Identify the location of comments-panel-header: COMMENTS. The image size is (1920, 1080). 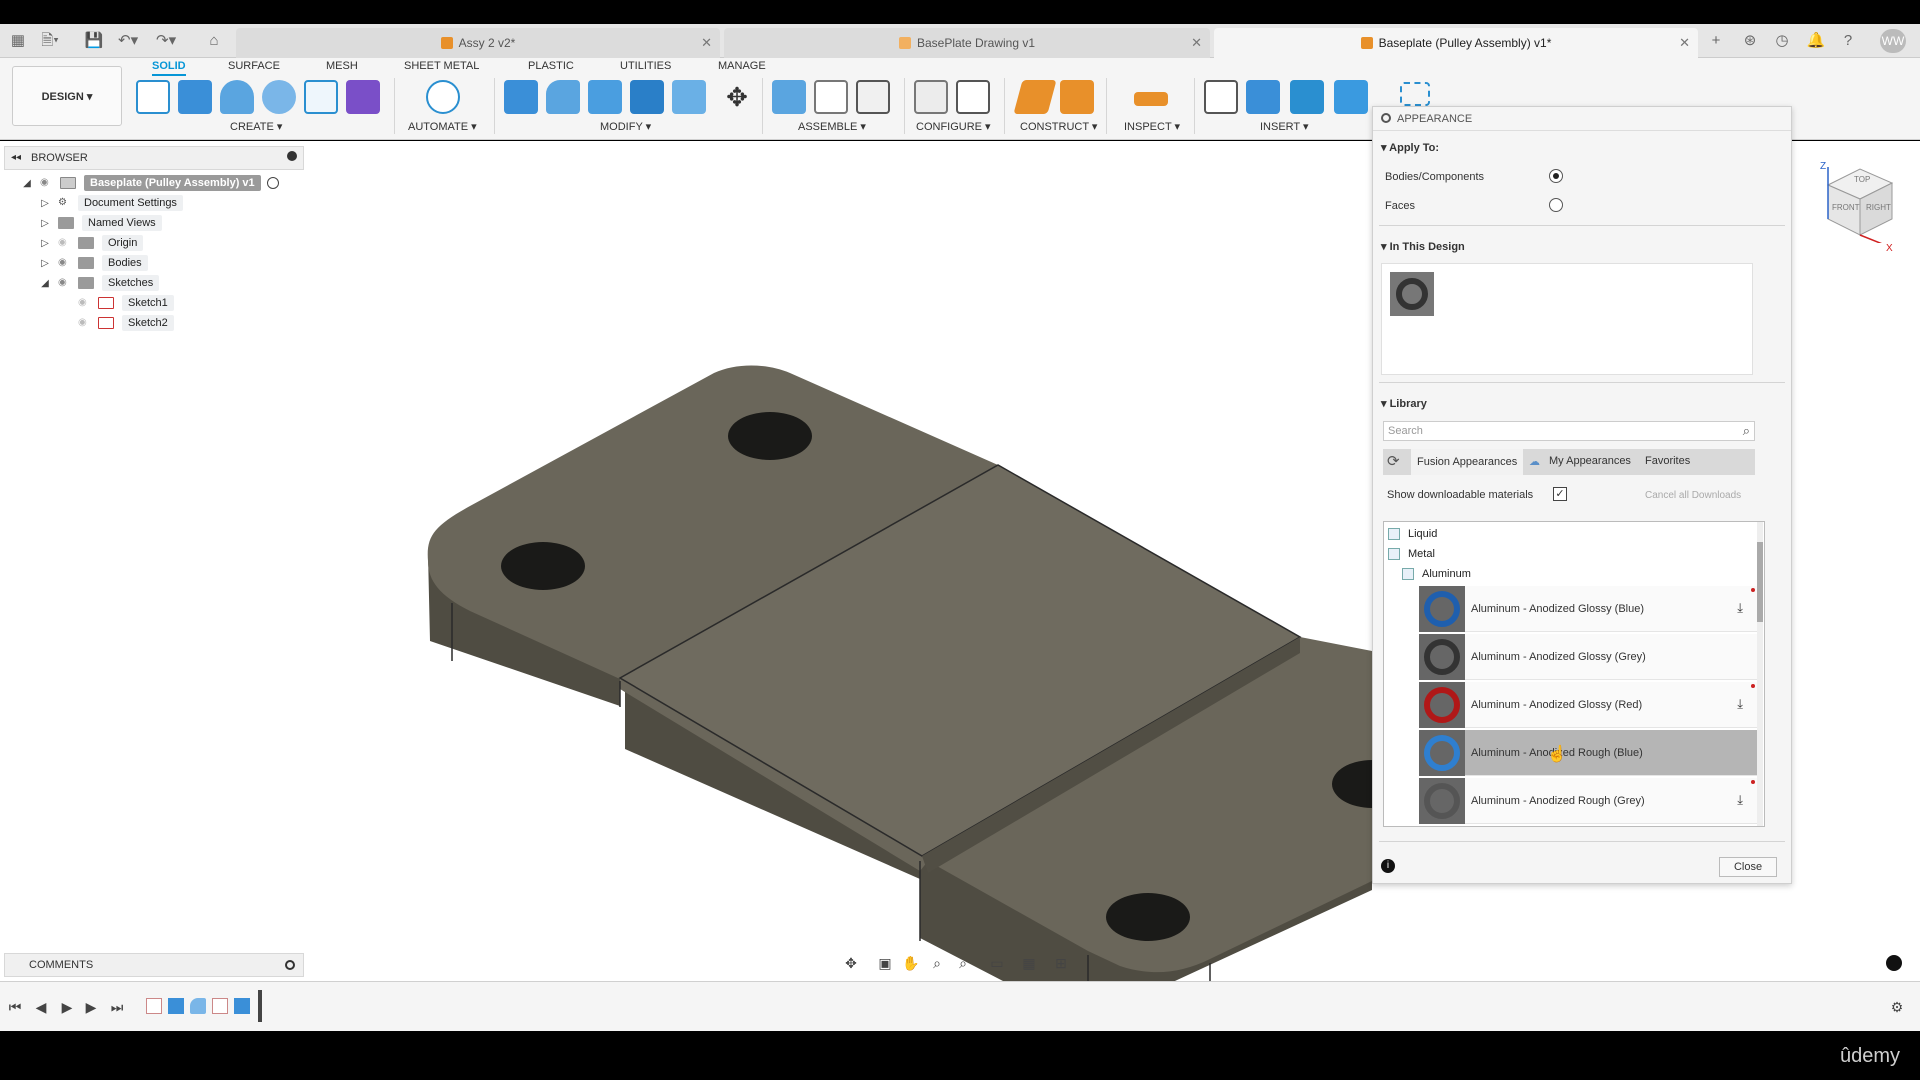
(154, 965).